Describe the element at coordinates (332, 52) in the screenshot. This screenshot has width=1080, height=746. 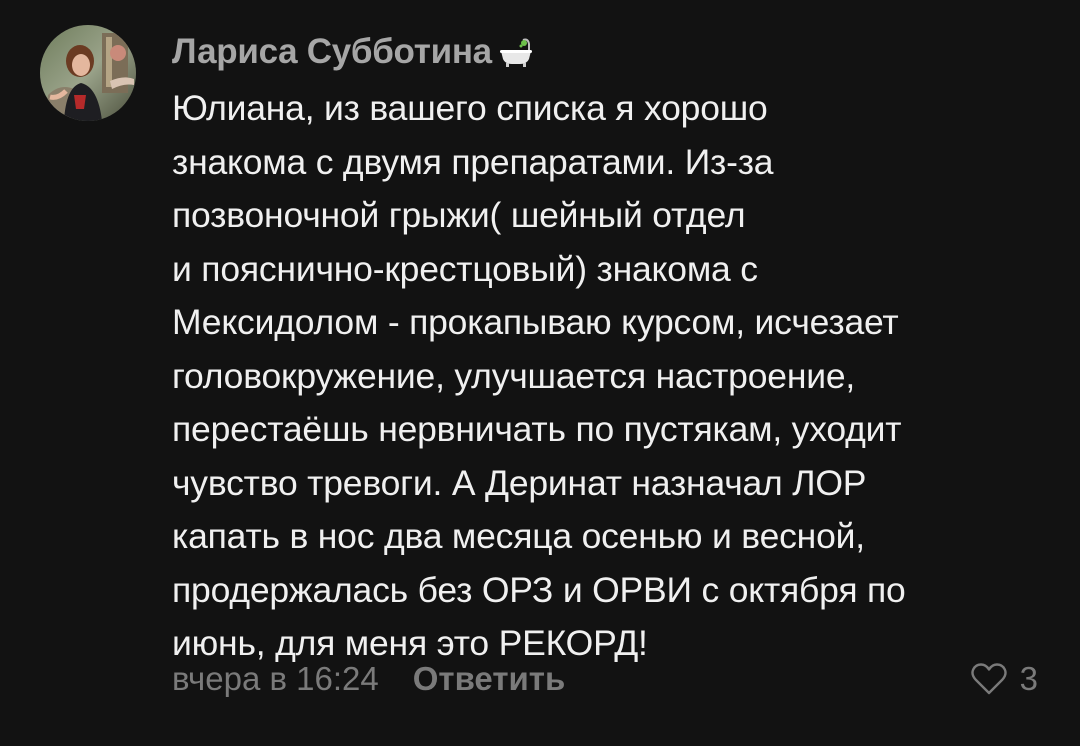
I see `author-name: Лариса Субботина` at that location.